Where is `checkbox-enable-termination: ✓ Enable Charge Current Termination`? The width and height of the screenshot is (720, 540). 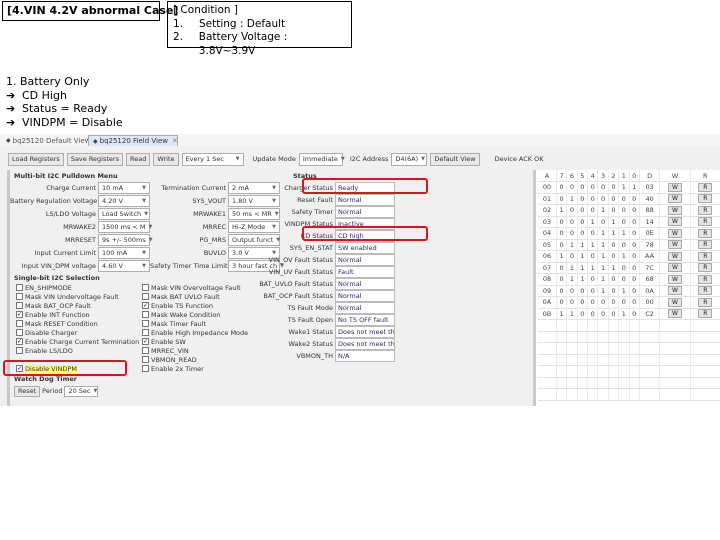
checkbox-enable-termination: ✓ Enable Charge Current Termination is located at coordinates (77, 341).